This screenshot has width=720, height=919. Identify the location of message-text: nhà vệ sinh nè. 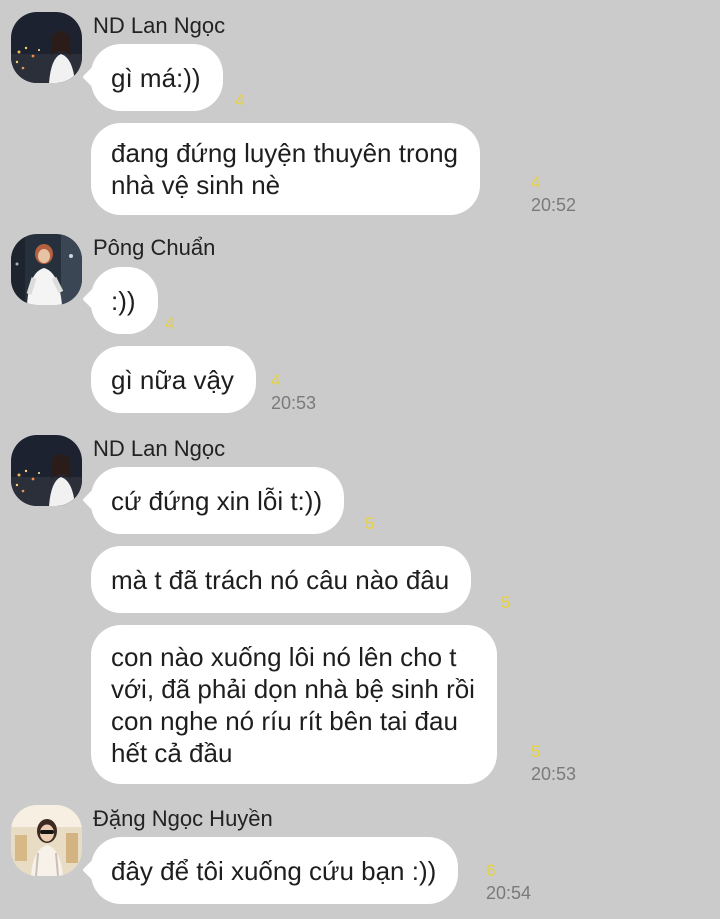
(196, 185).